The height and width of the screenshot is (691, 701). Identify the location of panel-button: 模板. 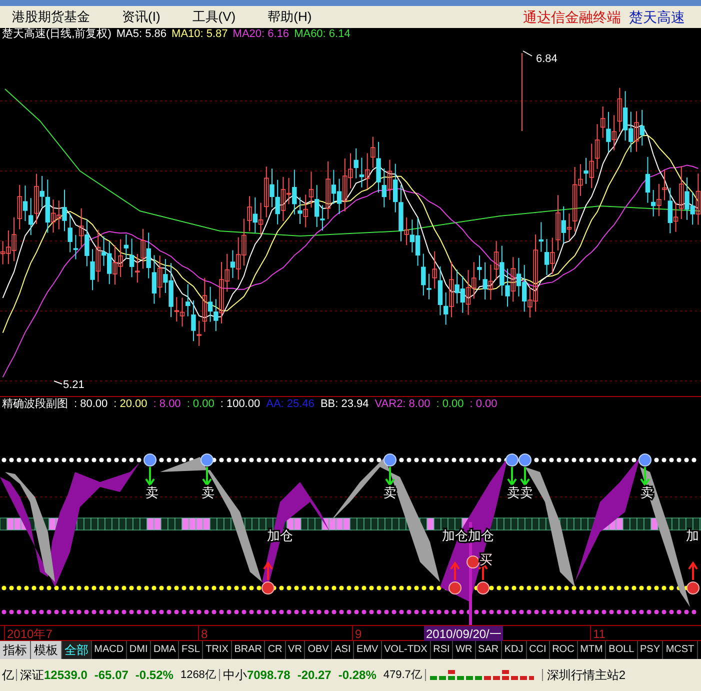
(46, 650).